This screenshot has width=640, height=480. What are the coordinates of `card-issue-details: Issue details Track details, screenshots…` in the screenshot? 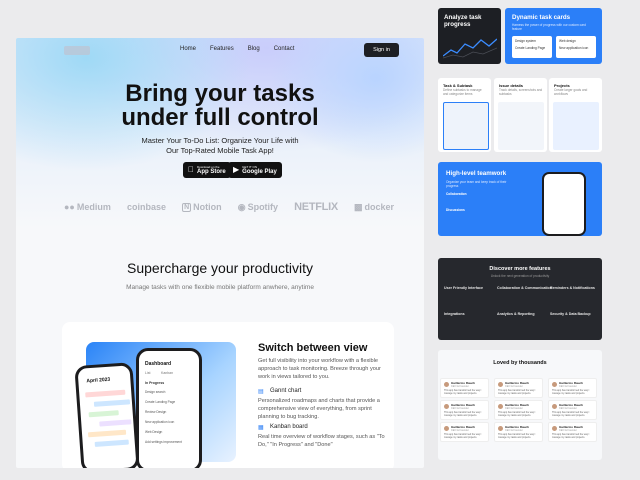 It's located at (520, 115).